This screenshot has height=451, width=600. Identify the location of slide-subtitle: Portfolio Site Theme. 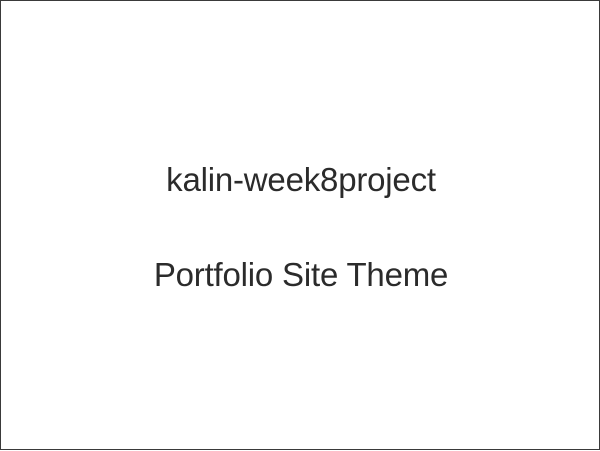
(301, 274).